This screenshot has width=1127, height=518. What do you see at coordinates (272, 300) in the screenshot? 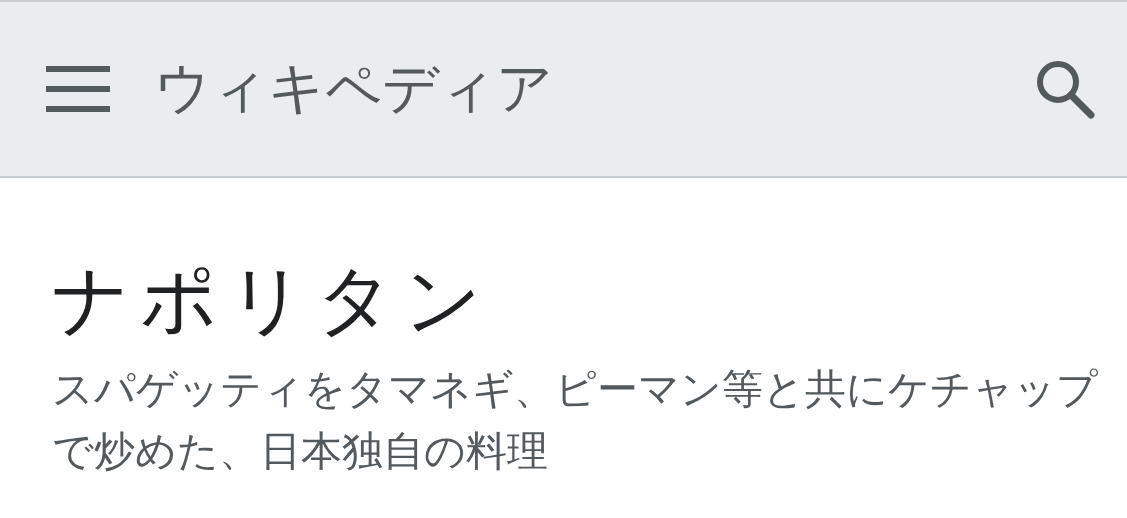
I see `article-title: ナポリタン` at bounding box center [272, 300].